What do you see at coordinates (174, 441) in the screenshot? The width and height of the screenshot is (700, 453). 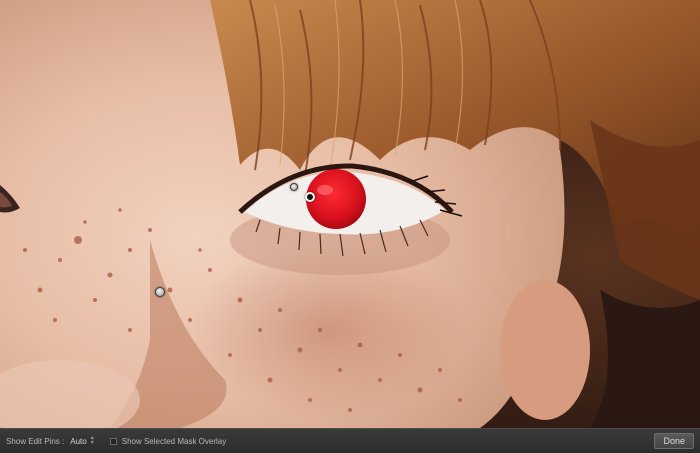 I see `mask-overlay-label: Show Selected Mask Overlay` at bounding box center [174, 441].